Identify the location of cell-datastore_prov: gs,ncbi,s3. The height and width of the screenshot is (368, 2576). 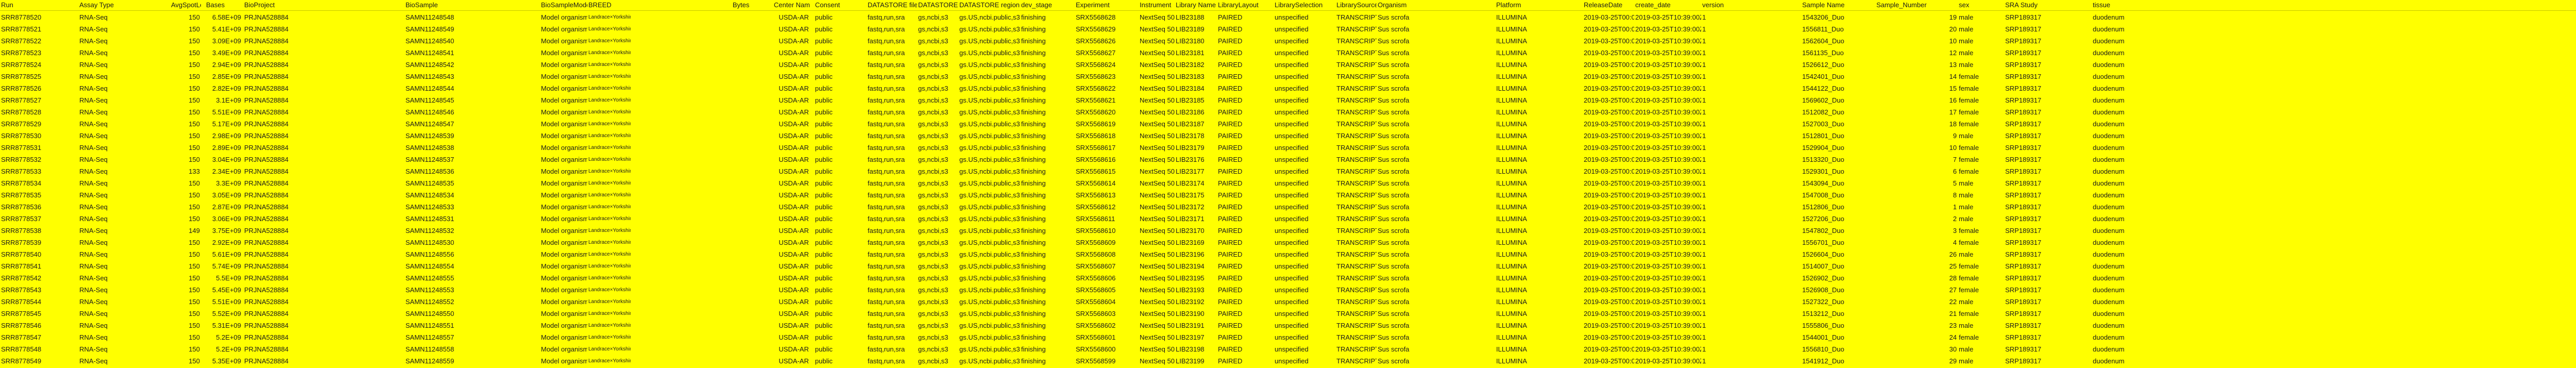
(937, 112).